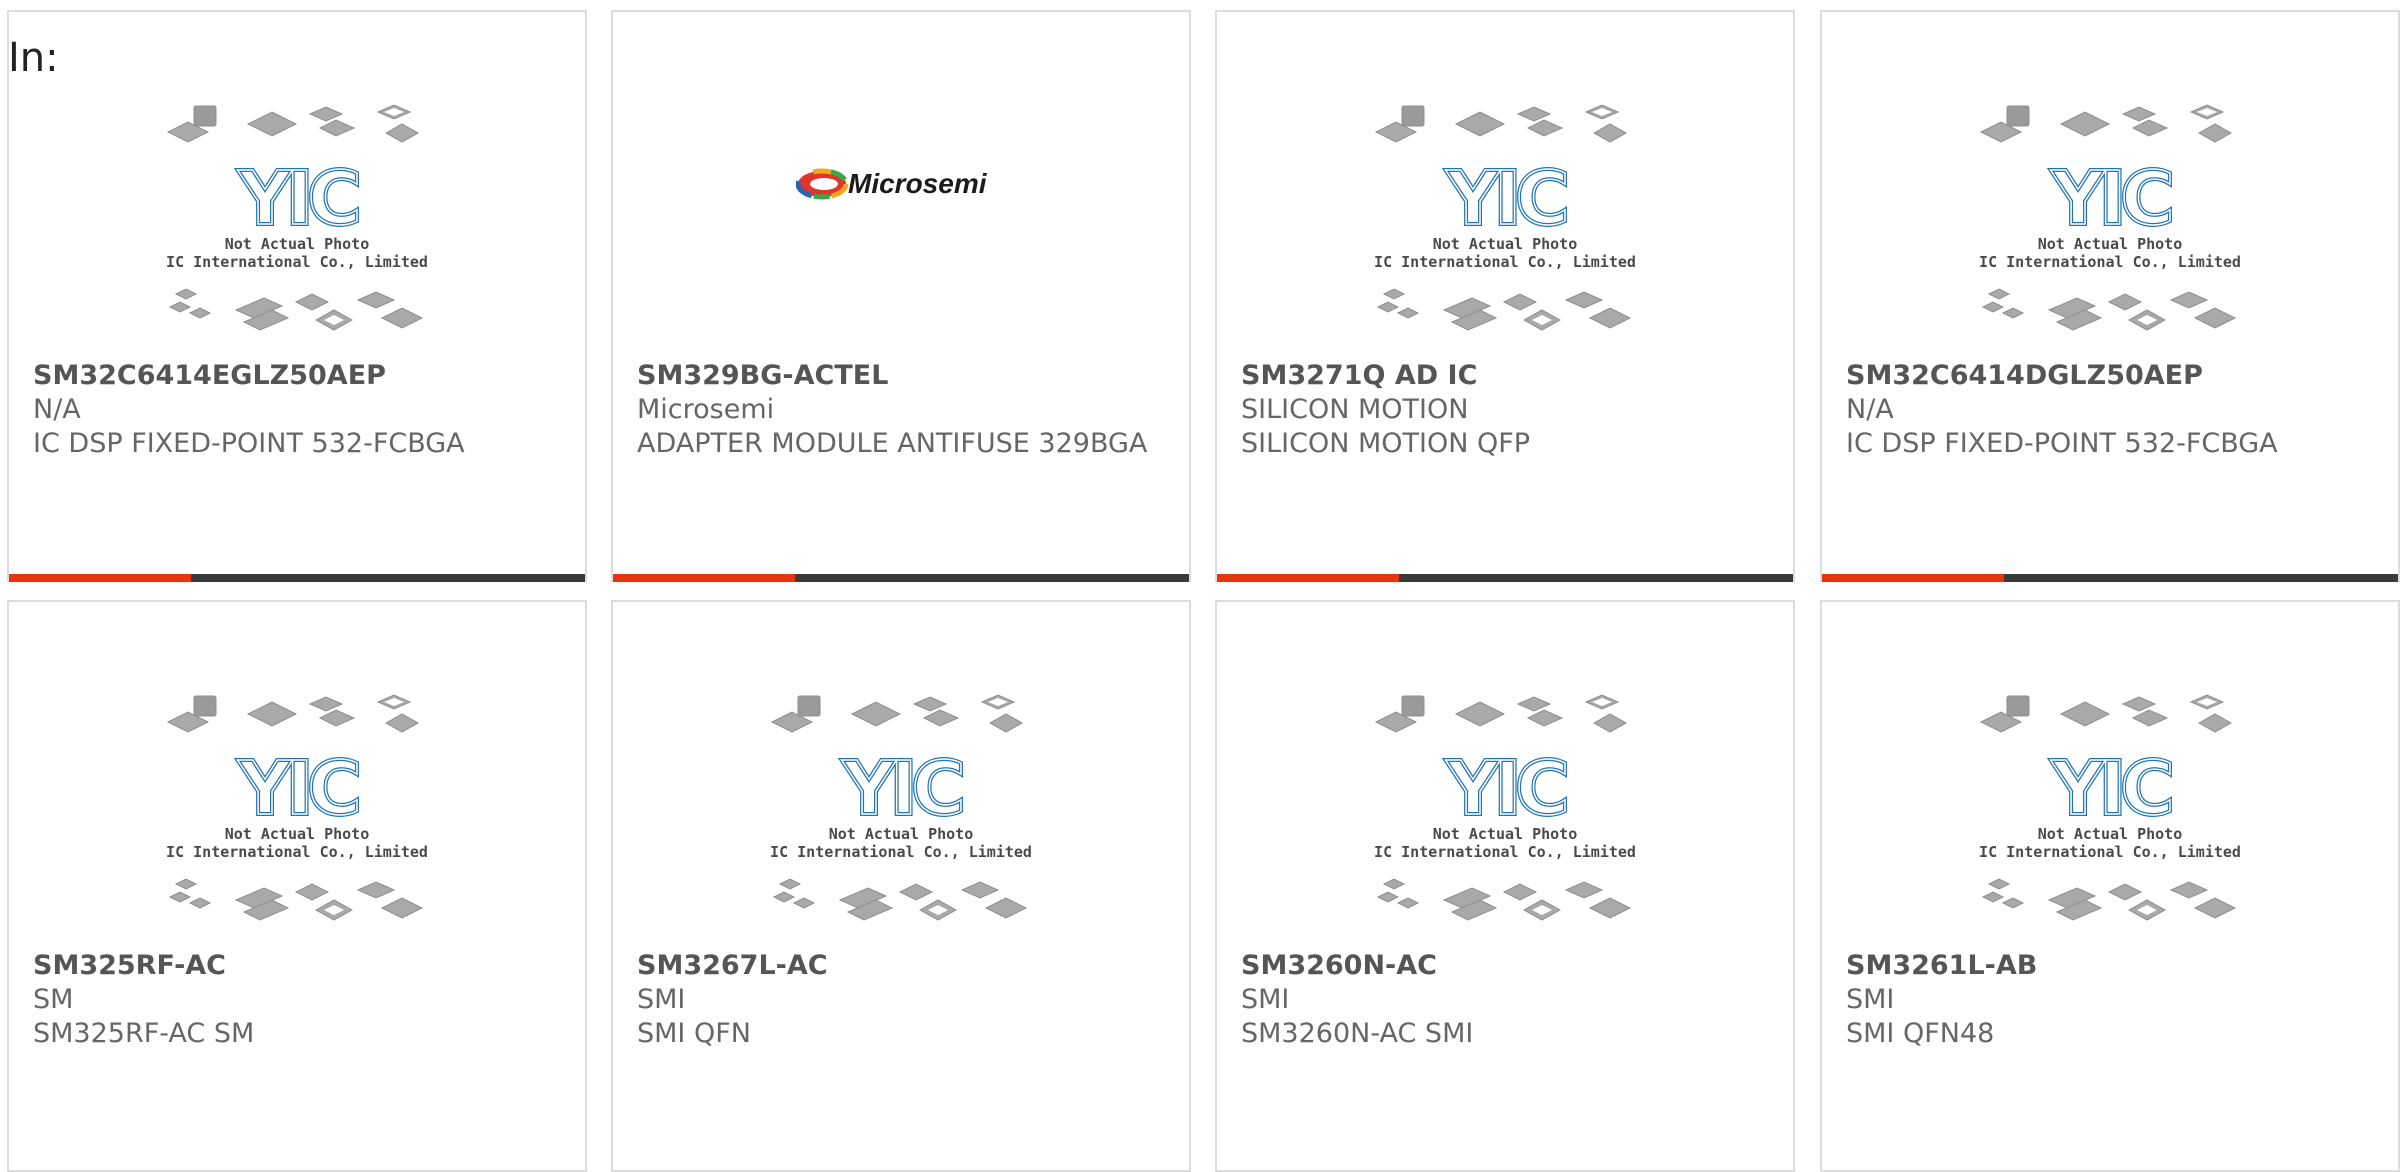 The width and height of the screenshot is (2400, 1172). What do you see at coordinates (1355, 409) in the screenshot?
I see `manufacturer: SILICON MOTION` at bounding box center [1355, 409].